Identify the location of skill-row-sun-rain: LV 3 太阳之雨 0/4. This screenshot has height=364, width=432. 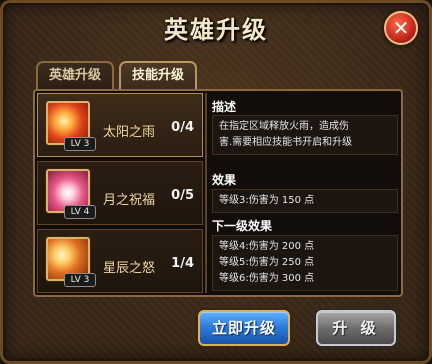
(120, 125).